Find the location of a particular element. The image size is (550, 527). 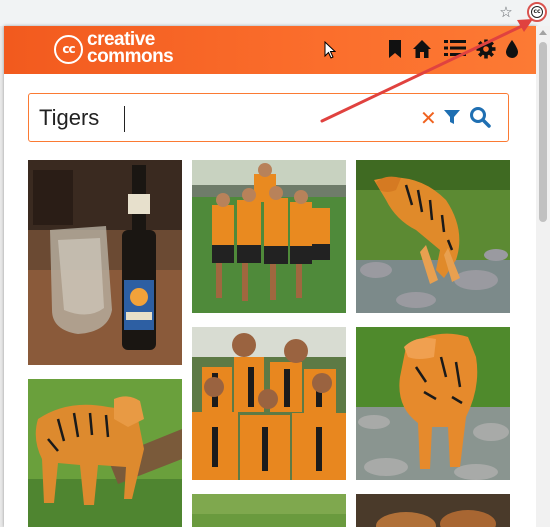

cc-glyph: cc is located at coordinates (537, 12).